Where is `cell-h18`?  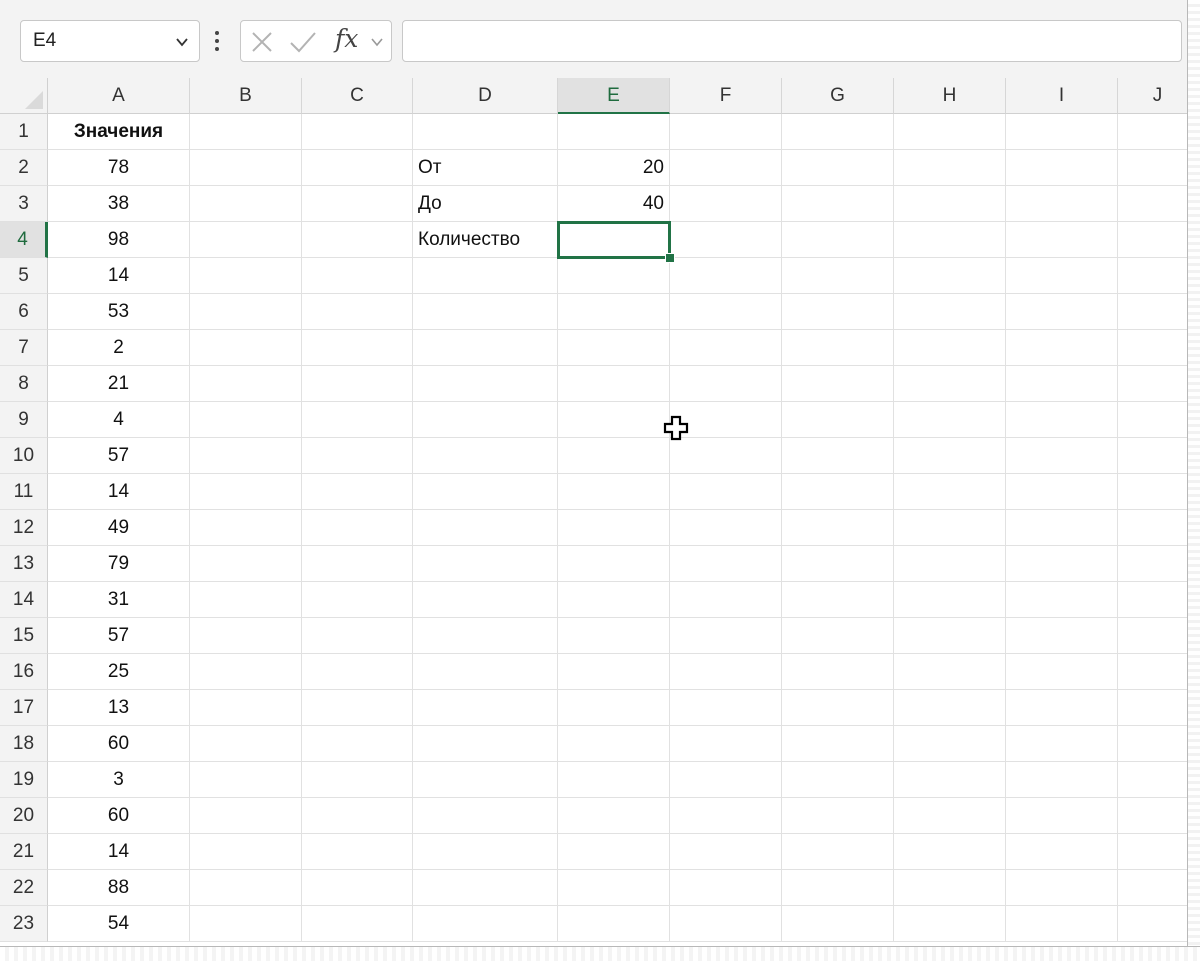 cell-h18 is located at coordinates (950, 744).